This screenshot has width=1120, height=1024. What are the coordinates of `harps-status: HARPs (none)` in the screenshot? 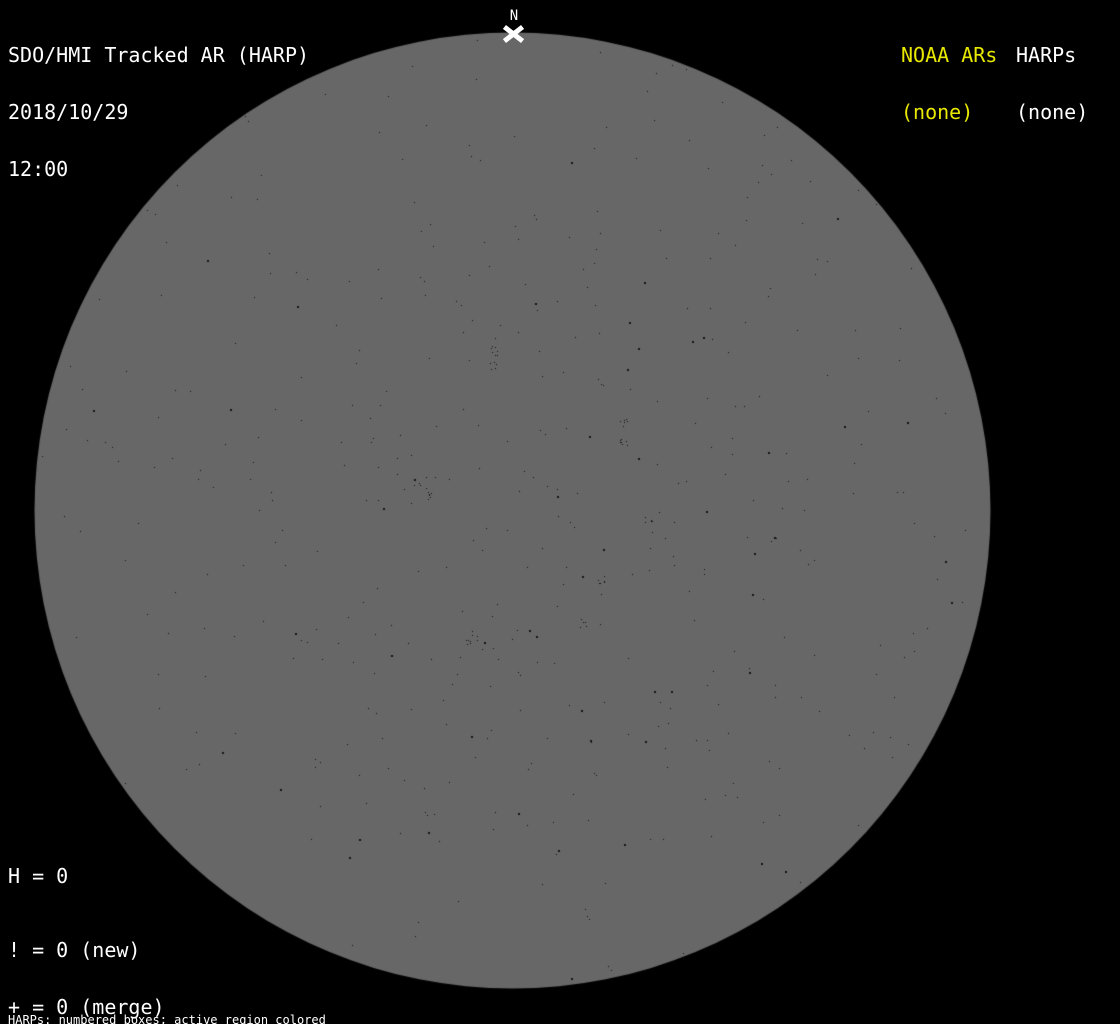 It's located at (1052, 84).